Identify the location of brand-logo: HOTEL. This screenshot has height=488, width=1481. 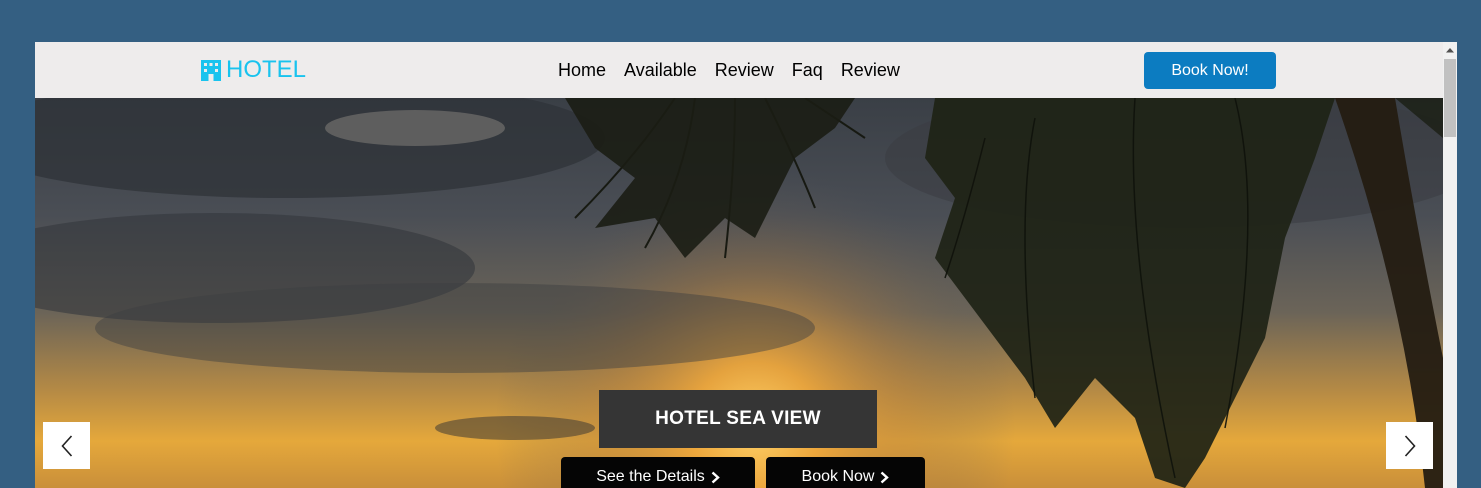
(253, 70).